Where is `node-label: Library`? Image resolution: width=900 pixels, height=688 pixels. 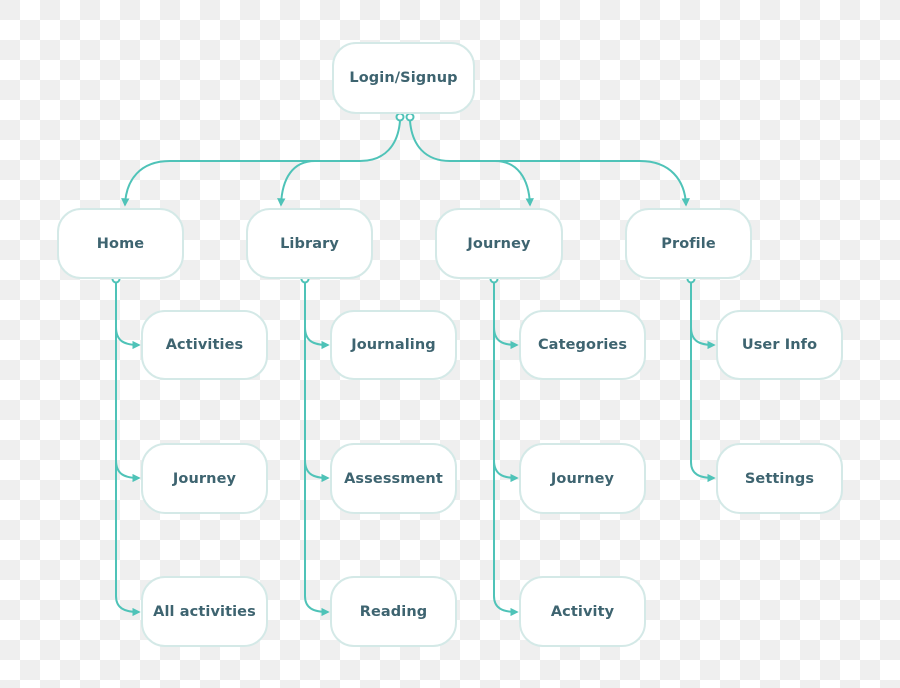
node-label: Library is located at coordinates (309, 243).